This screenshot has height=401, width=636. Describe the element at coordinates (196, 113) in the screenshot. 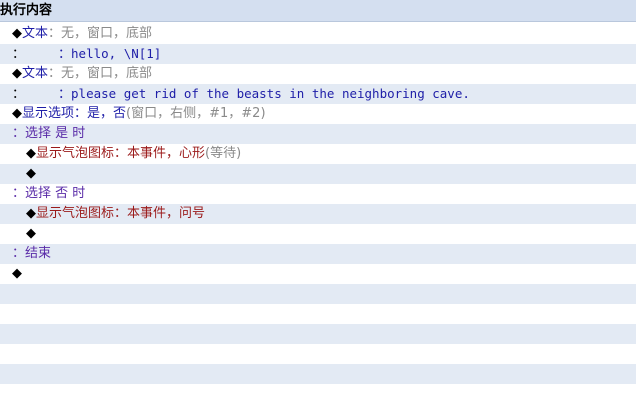

I see `command-args: (窗口，右侧，#1，#2)` at that location.